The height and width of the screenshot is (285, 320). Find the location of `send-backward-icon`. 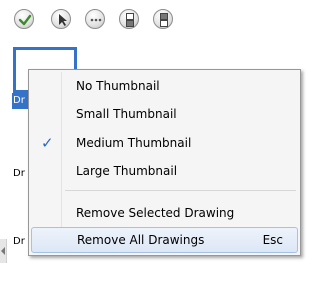

send-backward-icon is located at coordinates (163, 19).